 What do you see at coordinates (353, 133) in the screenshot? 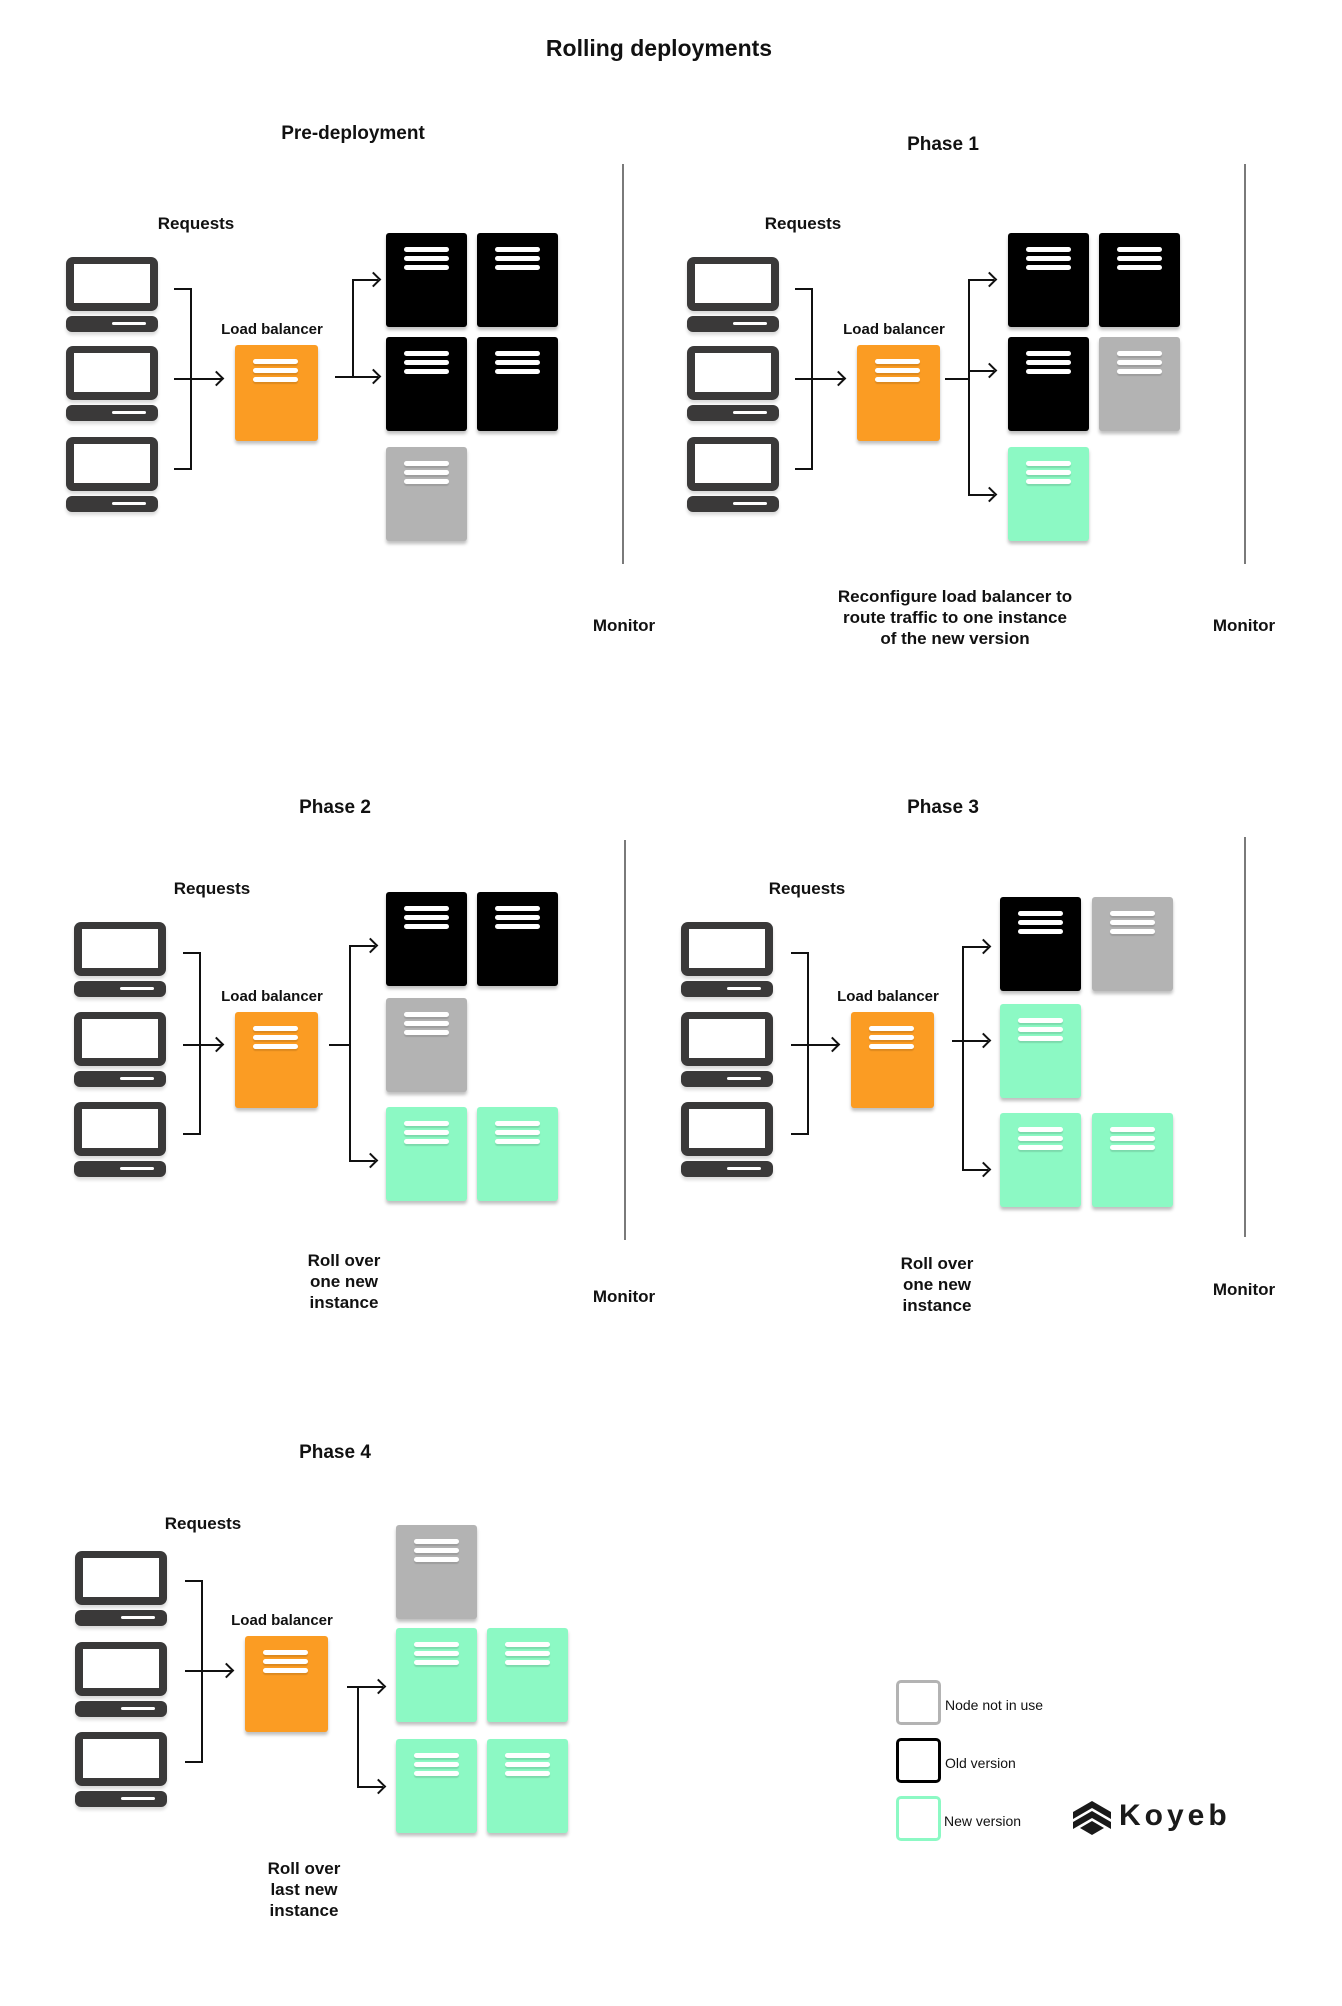
I see `panel-heading: Pre-deployment` at bounding box center [353, 133].